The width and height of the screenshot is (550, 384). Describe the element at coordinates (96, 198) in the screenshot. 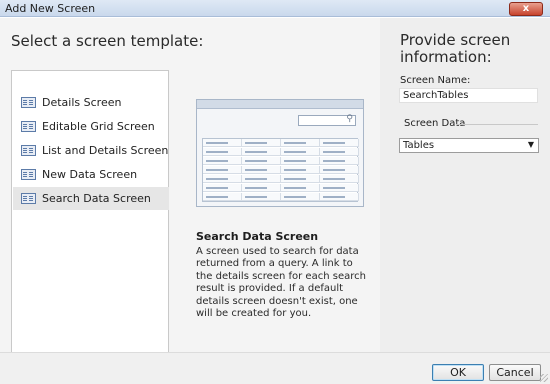

I see `template-label: Search Data Screen` at that location.